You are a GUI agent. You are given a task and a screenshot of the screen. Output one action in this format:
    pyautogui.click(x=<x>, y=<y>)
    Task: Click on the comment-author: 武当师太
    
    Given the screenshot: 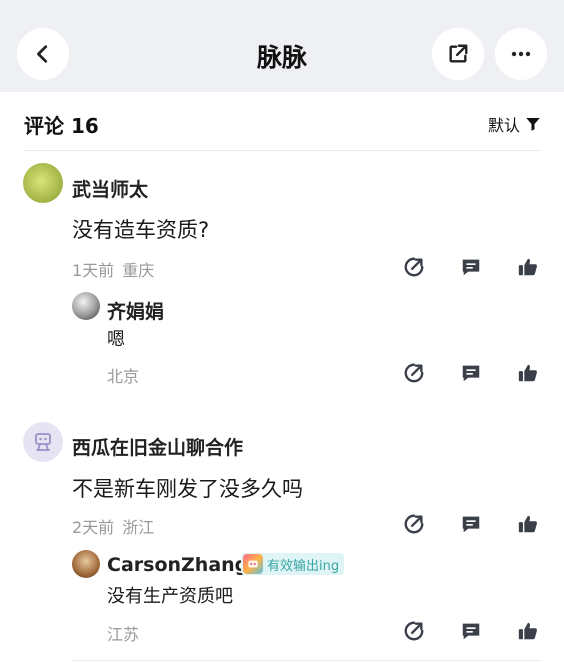 What is the action you would take?
    pyautogui.click(x=110, y=188)
    